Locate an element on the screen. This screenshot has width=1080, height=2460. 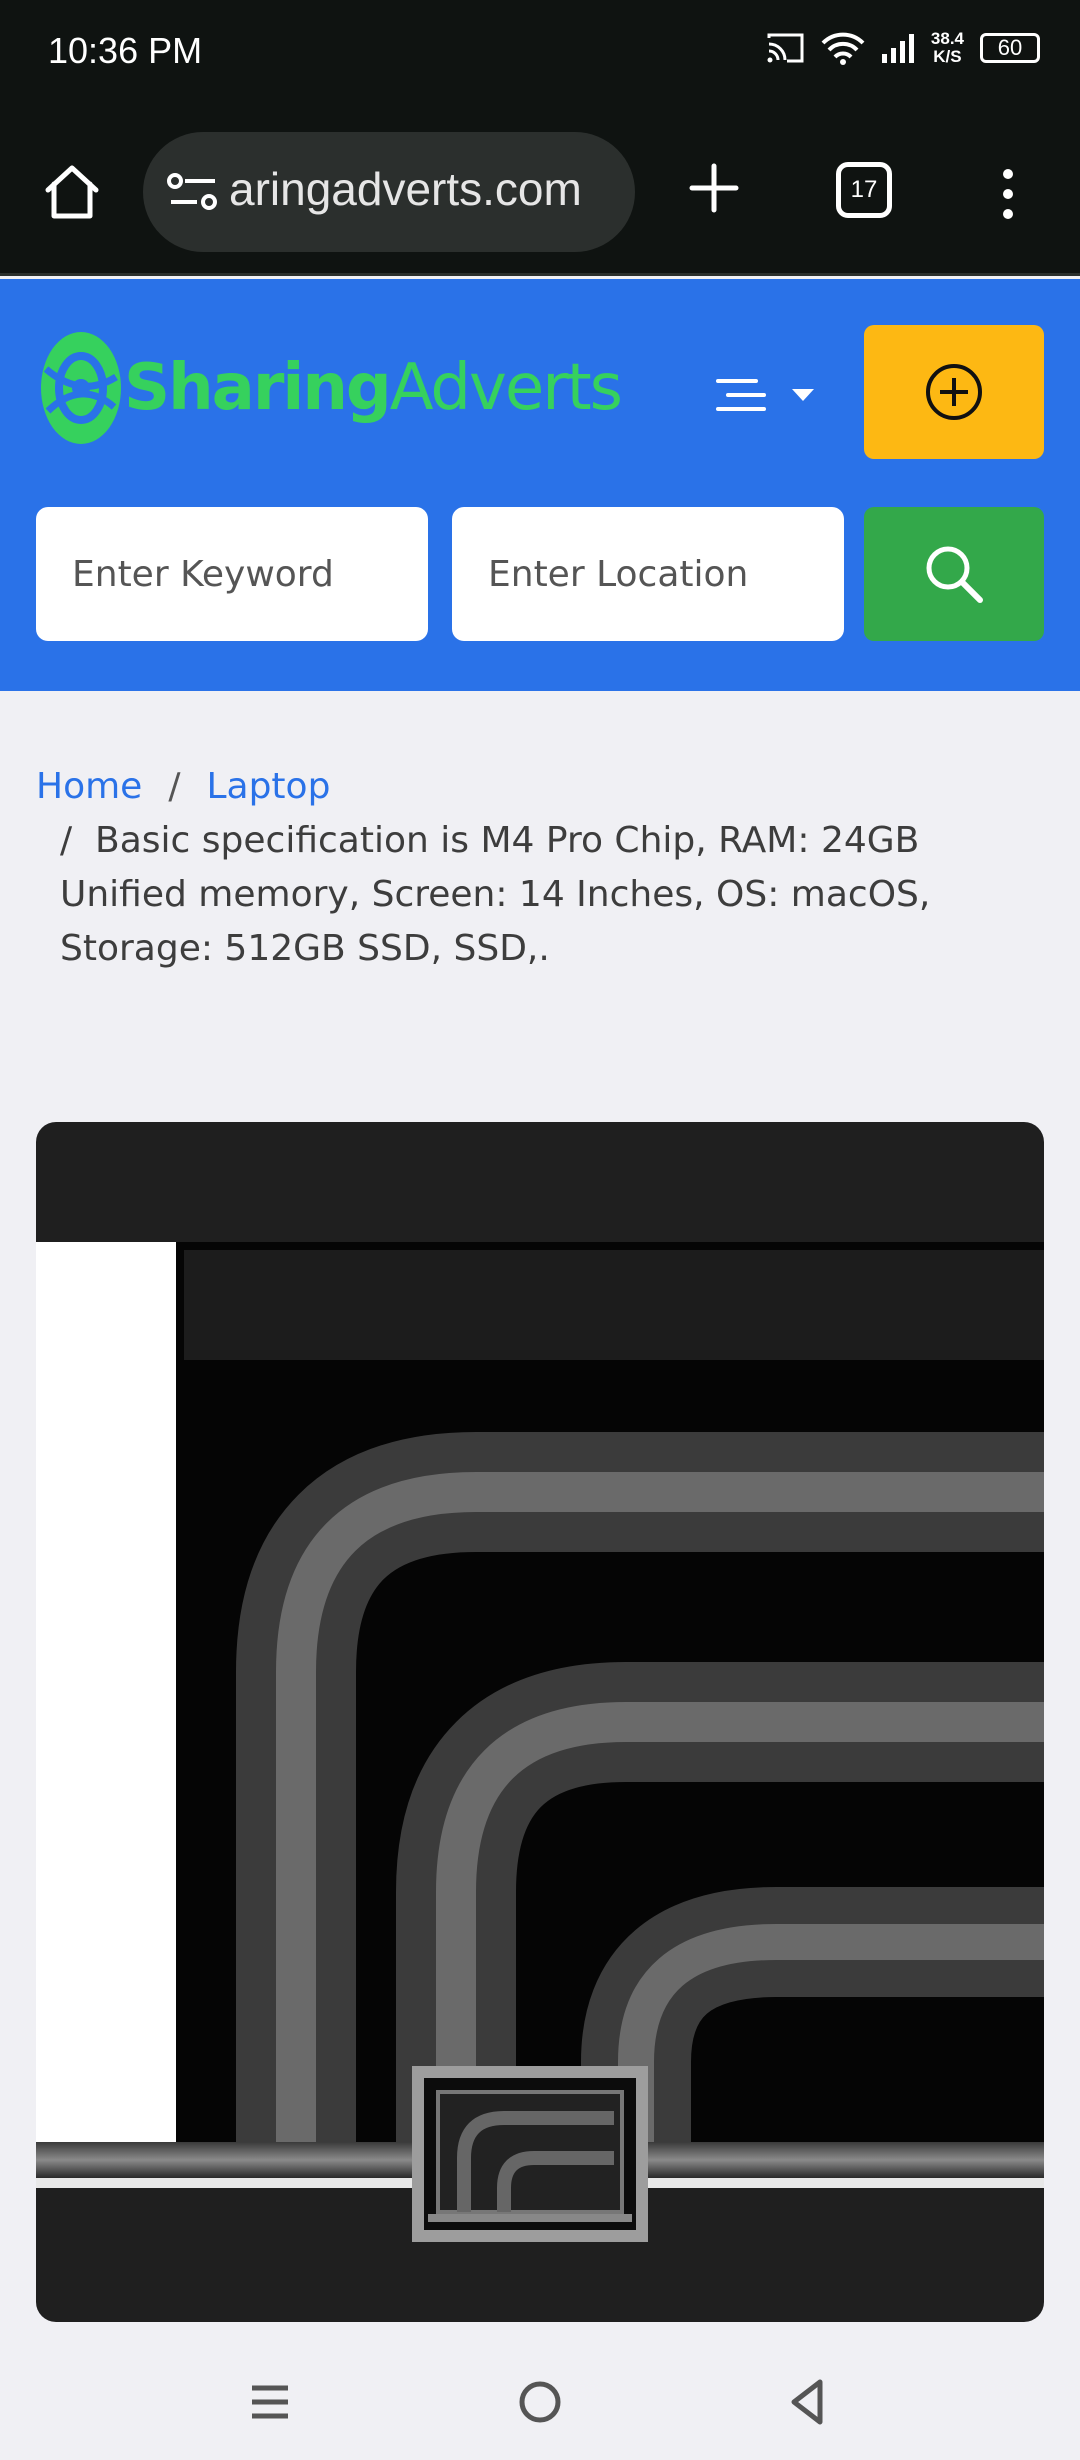
battery-level: 60 is located at coordinates (1010, 47).